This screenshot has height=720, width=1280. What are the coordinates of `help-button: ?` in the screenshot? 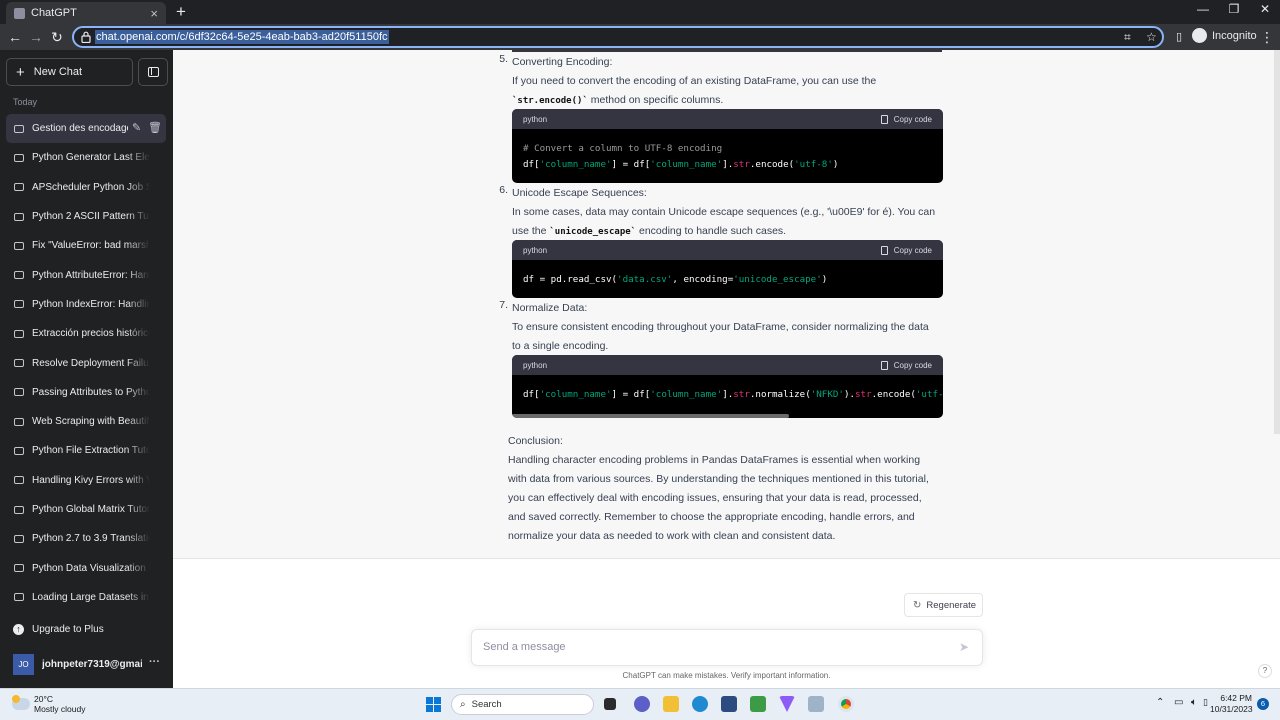 It's located at (1265, 671).